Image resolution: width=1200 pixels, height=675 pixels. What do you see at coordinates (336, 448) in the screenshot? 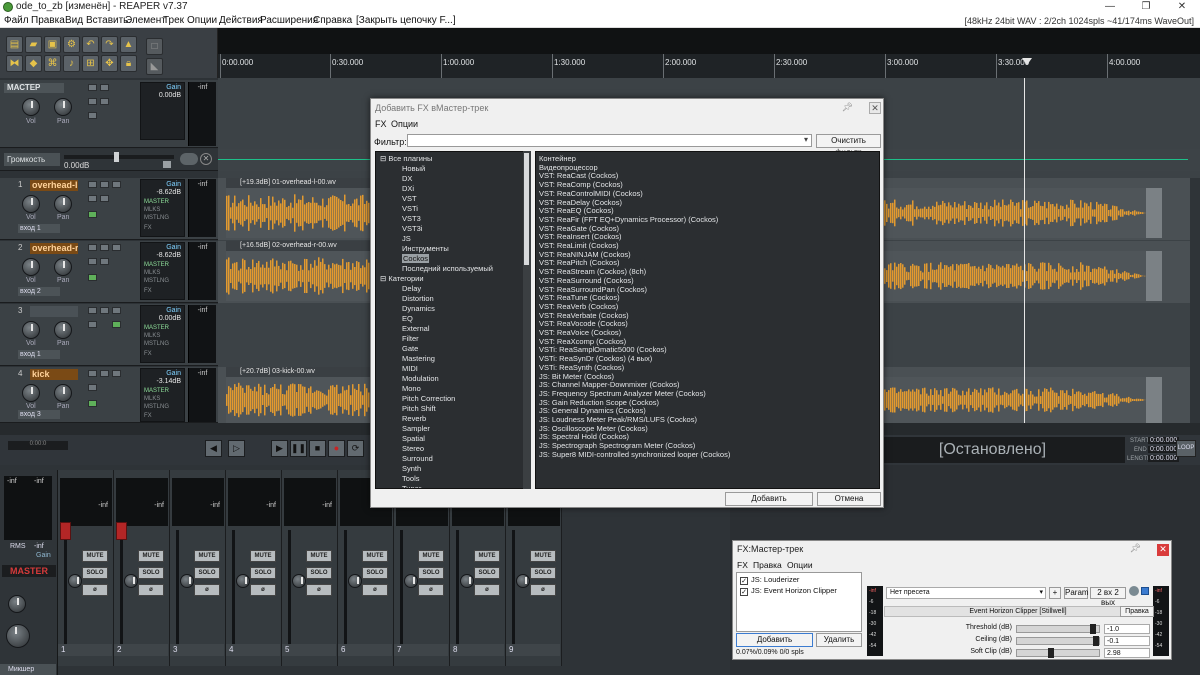
I see `record-icon: ●` at bounding box center [336, 448].